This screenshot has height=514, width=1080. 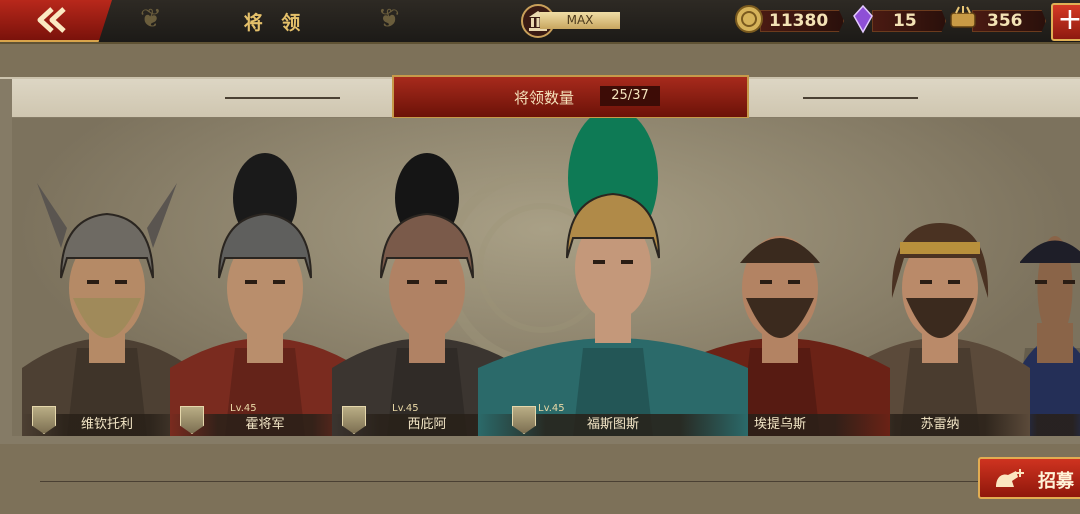 What do you see at coordinates (275, 23) in the screenshot?
I see `page-title: 将 领` at bounding box center [275, 23].